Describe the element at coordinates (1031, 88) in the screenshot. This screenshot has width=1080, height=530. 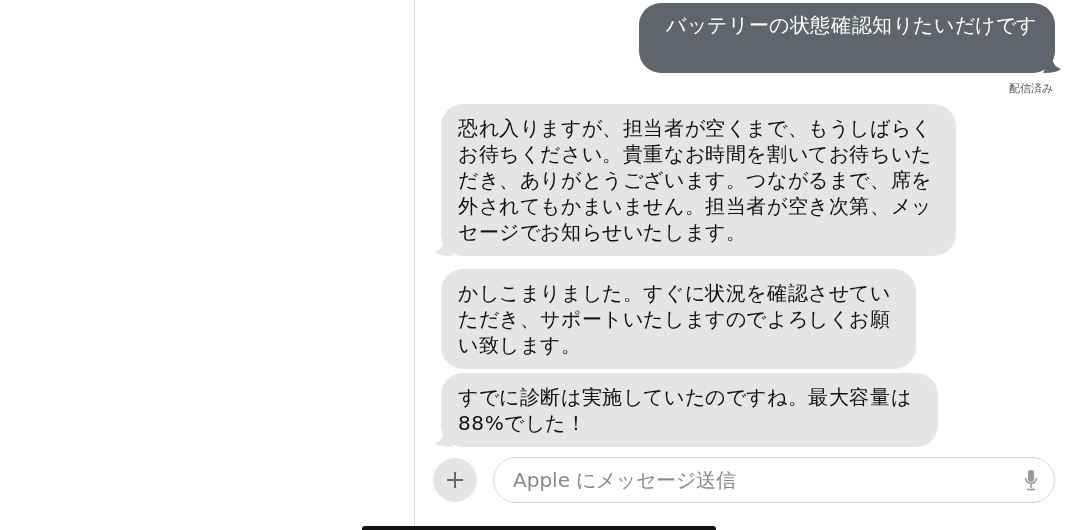
I see `delivery-status: 配信済み` at that location.